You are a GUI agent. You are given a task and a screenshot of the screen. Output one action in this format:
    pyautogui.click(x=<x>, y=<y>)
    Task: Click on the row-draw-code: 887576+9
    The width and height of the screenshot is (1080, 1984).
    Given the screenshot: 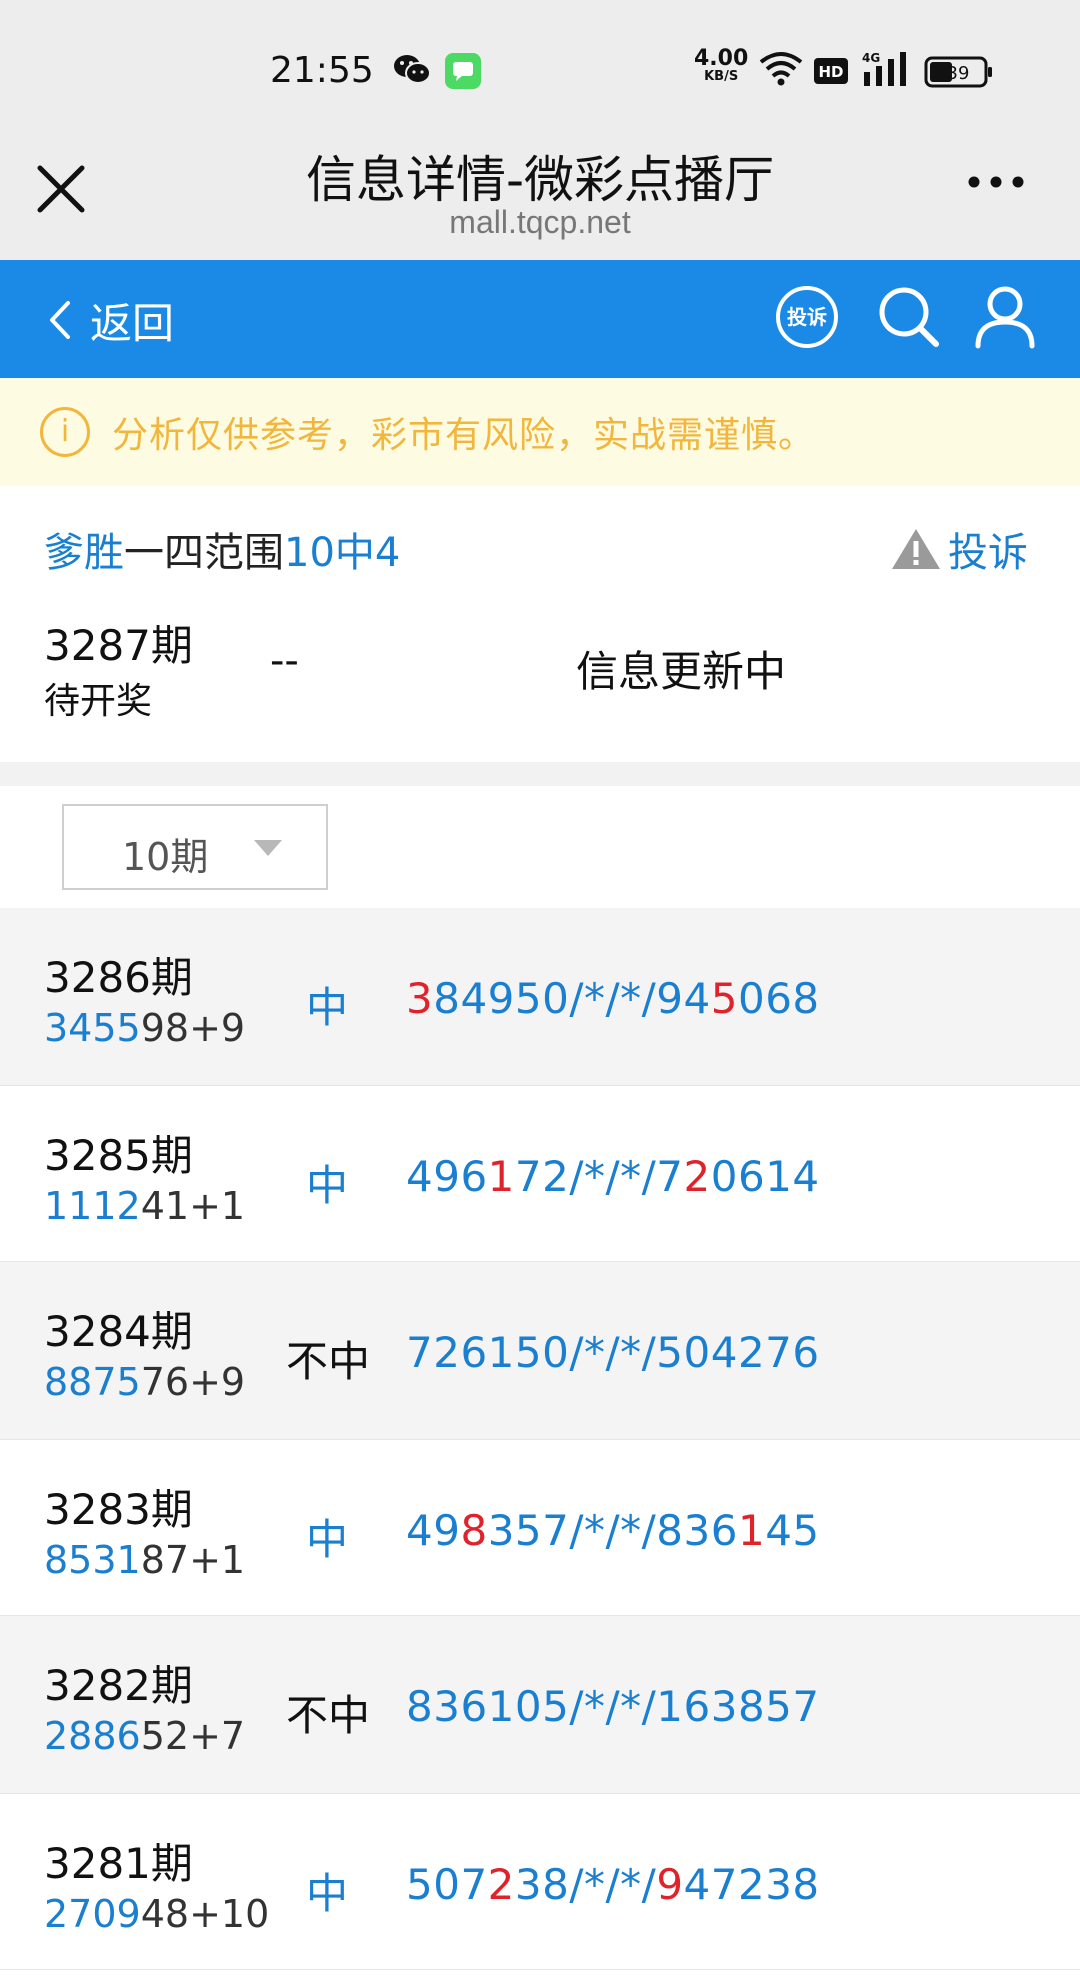 What is the action you would take?
    pyautogui.click(x=144, y=1382)
    